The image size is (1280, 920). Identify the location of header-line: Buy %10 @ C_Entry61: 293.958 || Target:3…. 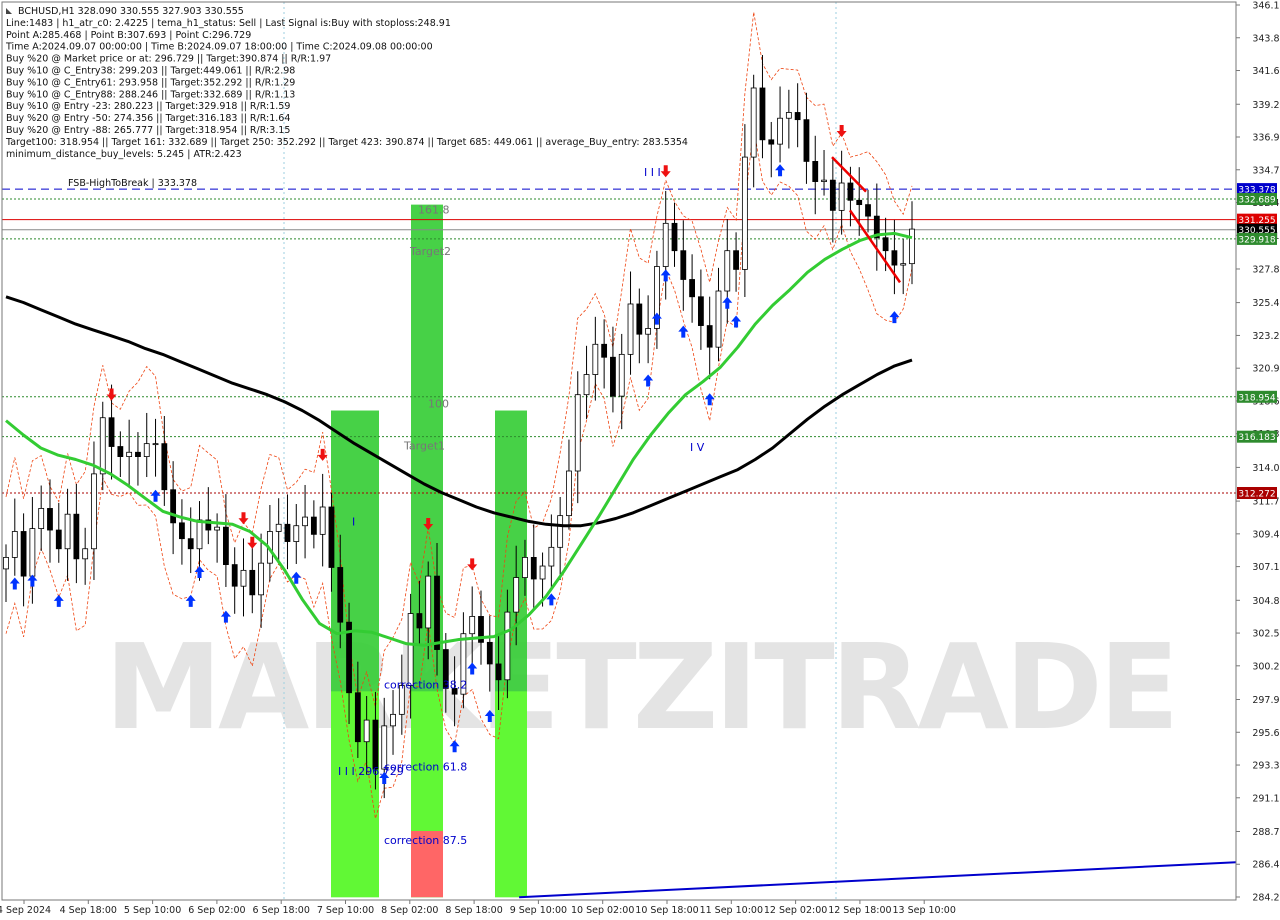
(150, 82).